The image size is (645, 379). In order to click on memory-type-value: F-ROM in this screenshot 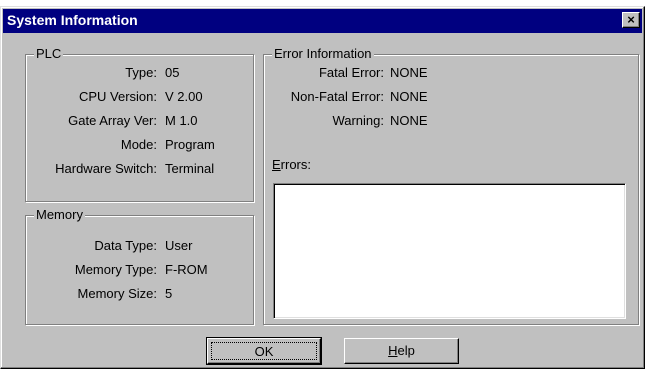, I will do `click(186, 269)`.